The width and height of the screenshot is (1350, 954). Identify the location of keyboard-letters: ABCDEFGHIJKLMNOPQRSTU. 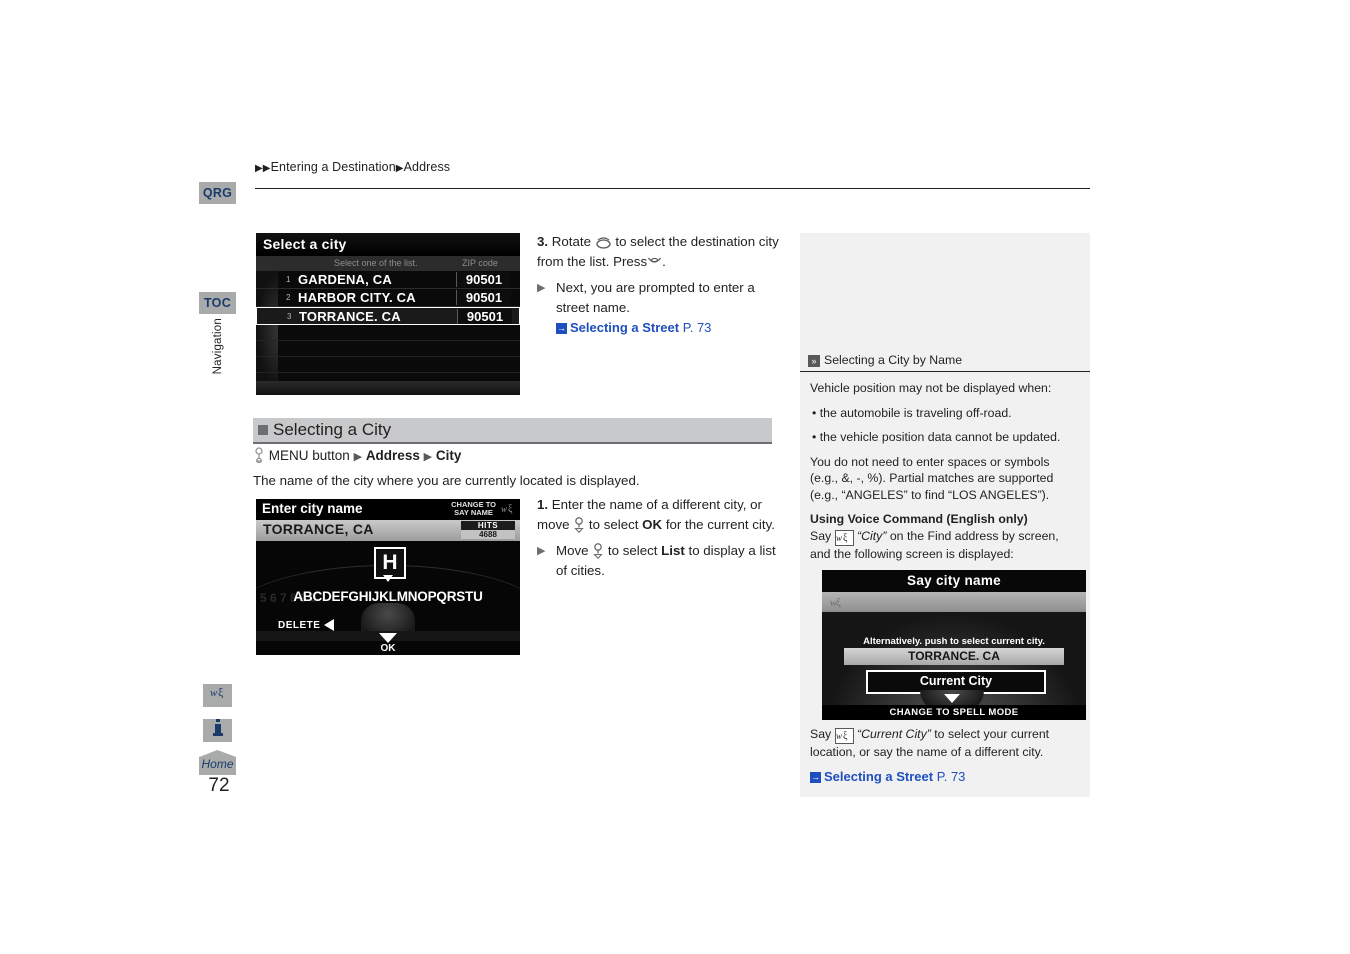
(388, 596).